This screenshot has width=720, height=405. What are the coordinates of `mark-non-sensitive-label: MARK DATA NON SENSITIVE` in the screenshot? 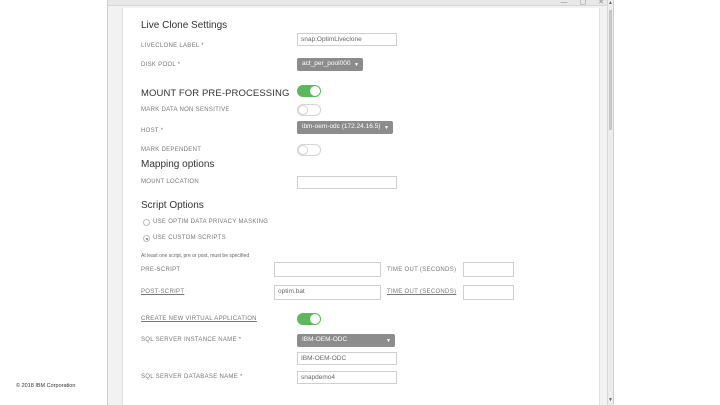 It's located at (185, 110).